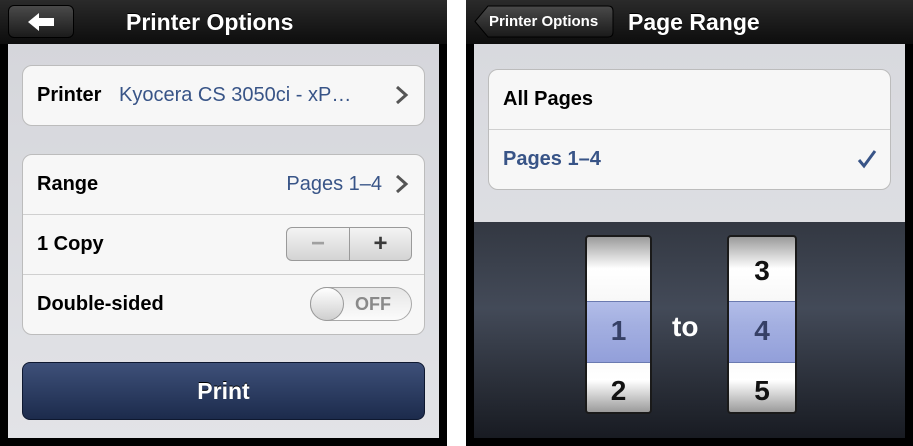 This screenshot has height=446, width=913. What do you see at coordinates (223, 304) in the screenshot?
I see `double-sided-row: Double-sided OFF` at bounding box center [223, 304].